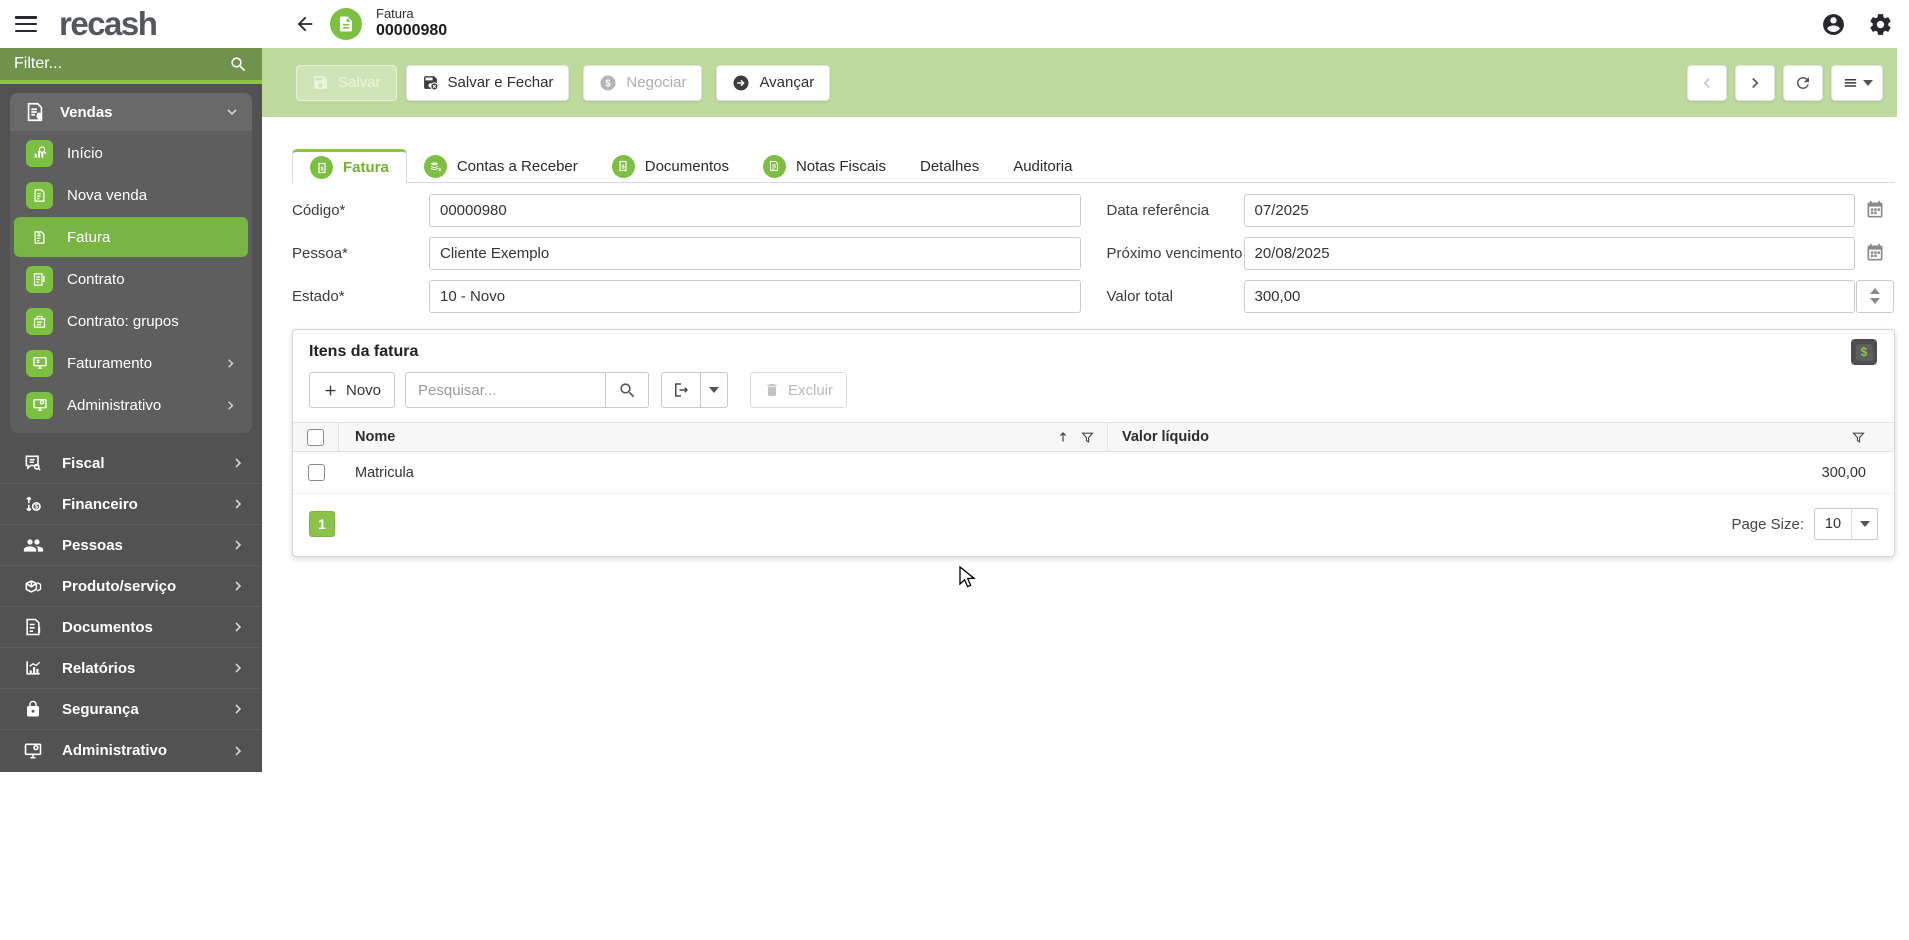 The width and height of the screenshot is (1909, 940). Describe the element at coordinates (824, 166) in the screenshot. I see `tab-notas-fiscais: Notas Fiscais` at that location.